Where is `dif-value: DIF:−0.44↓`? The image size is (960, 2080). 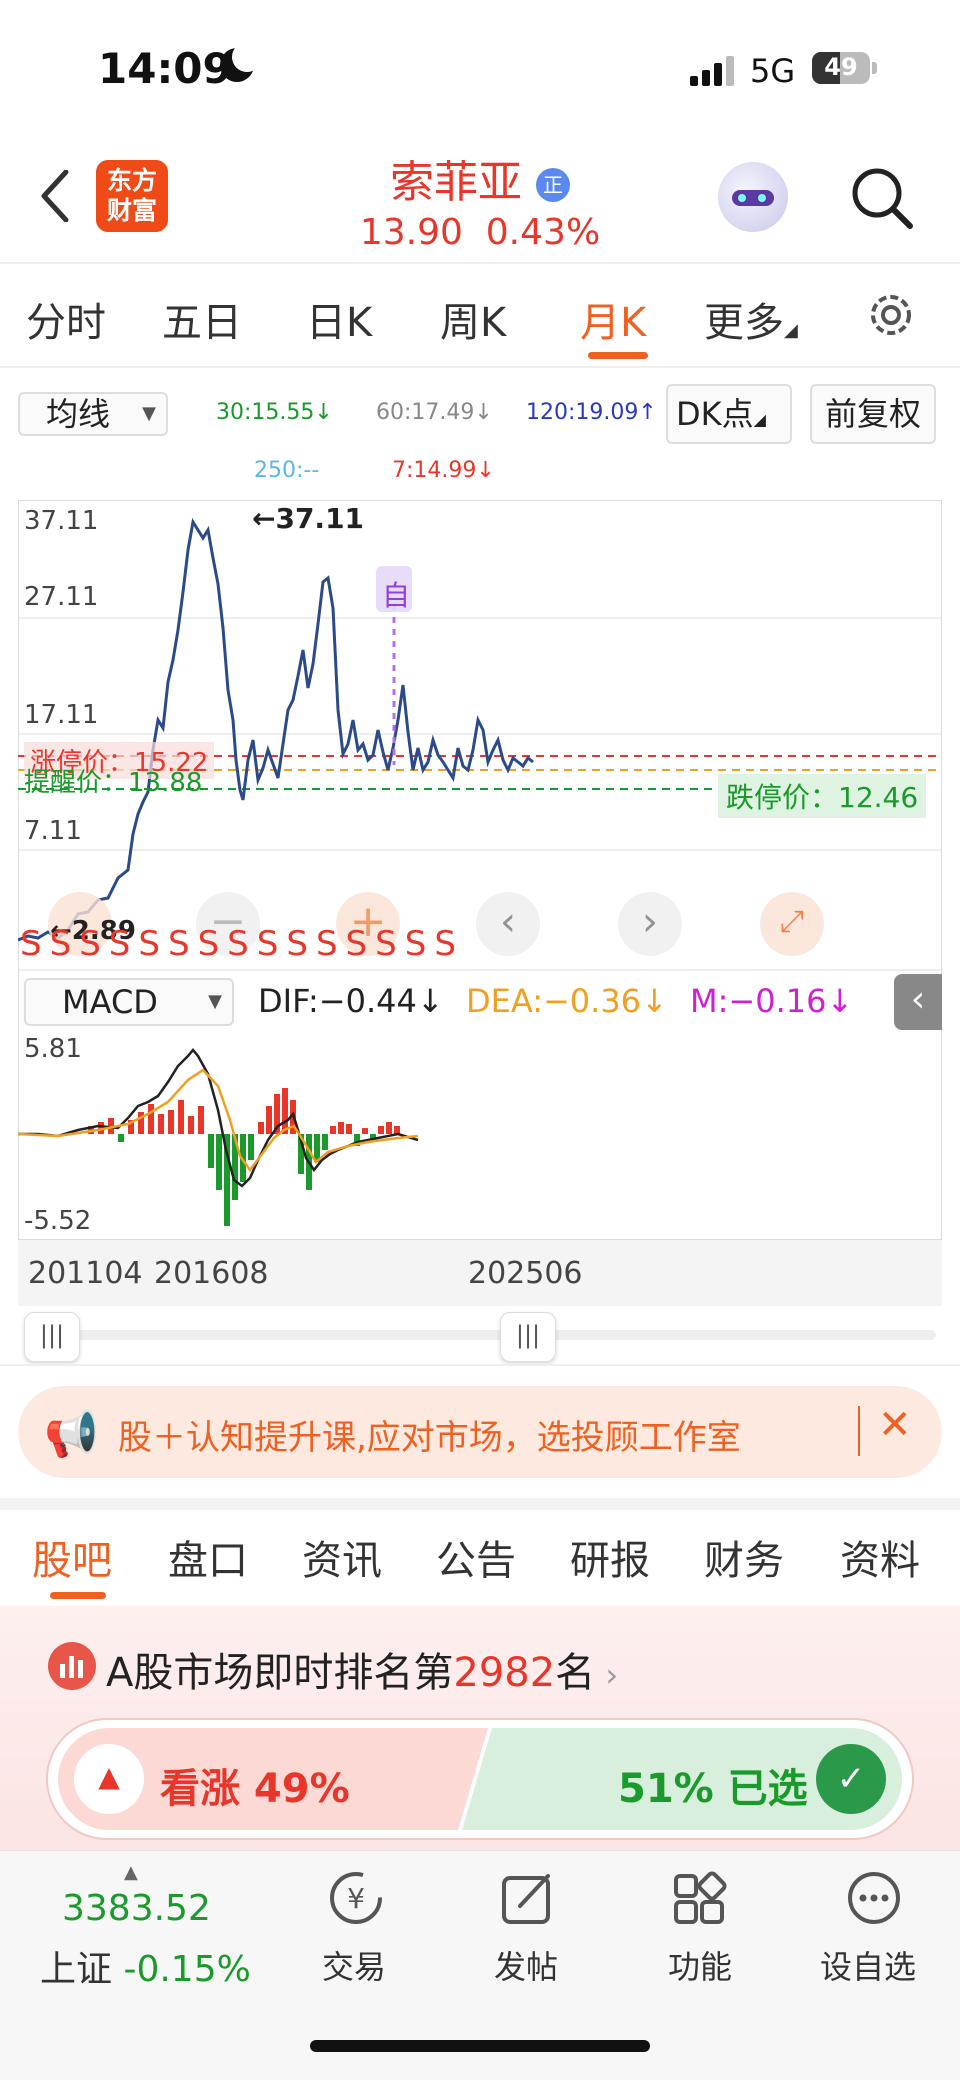 dif-value: DIF:−0.44↓ is located at coordinates (351, 1001).